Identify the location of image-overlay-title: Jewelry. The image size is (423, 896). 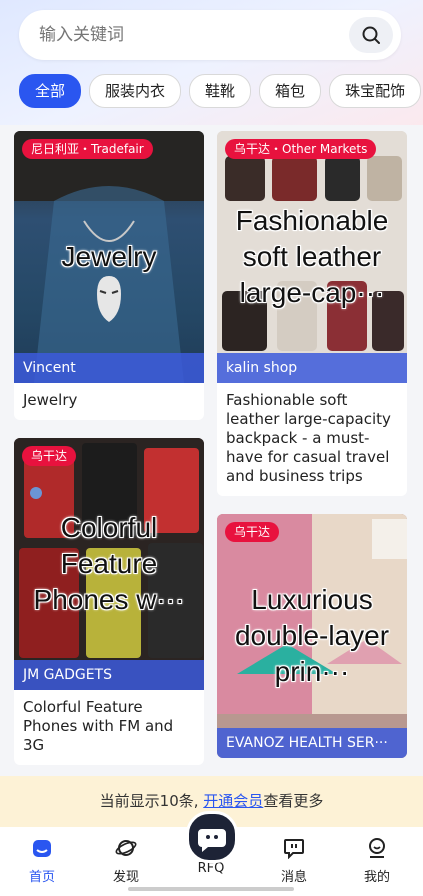
(109, 256).